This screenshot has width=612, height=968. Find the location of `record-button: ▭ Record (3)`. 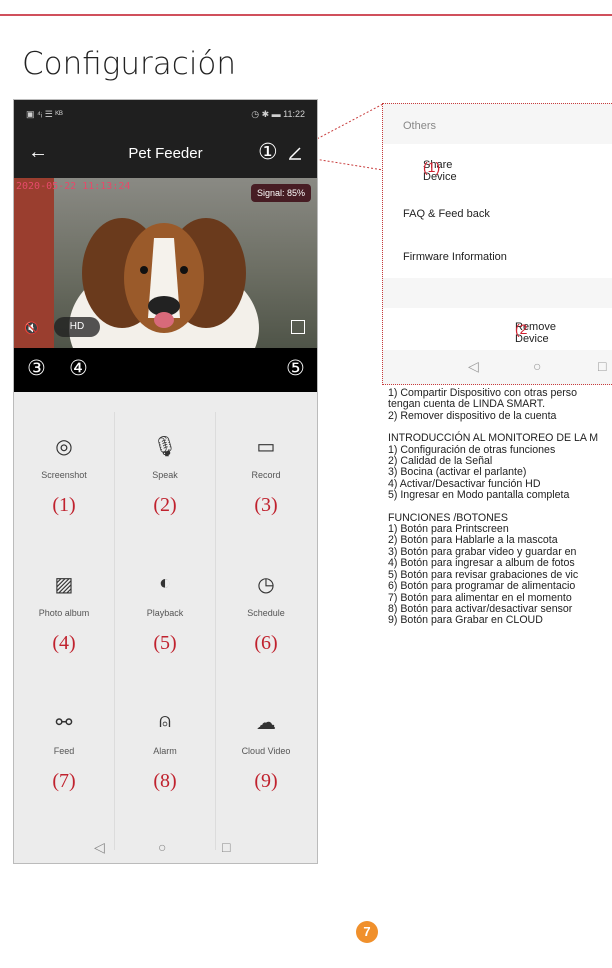

record-button: ▭ Record (3) is located at coordinates (266, 481).